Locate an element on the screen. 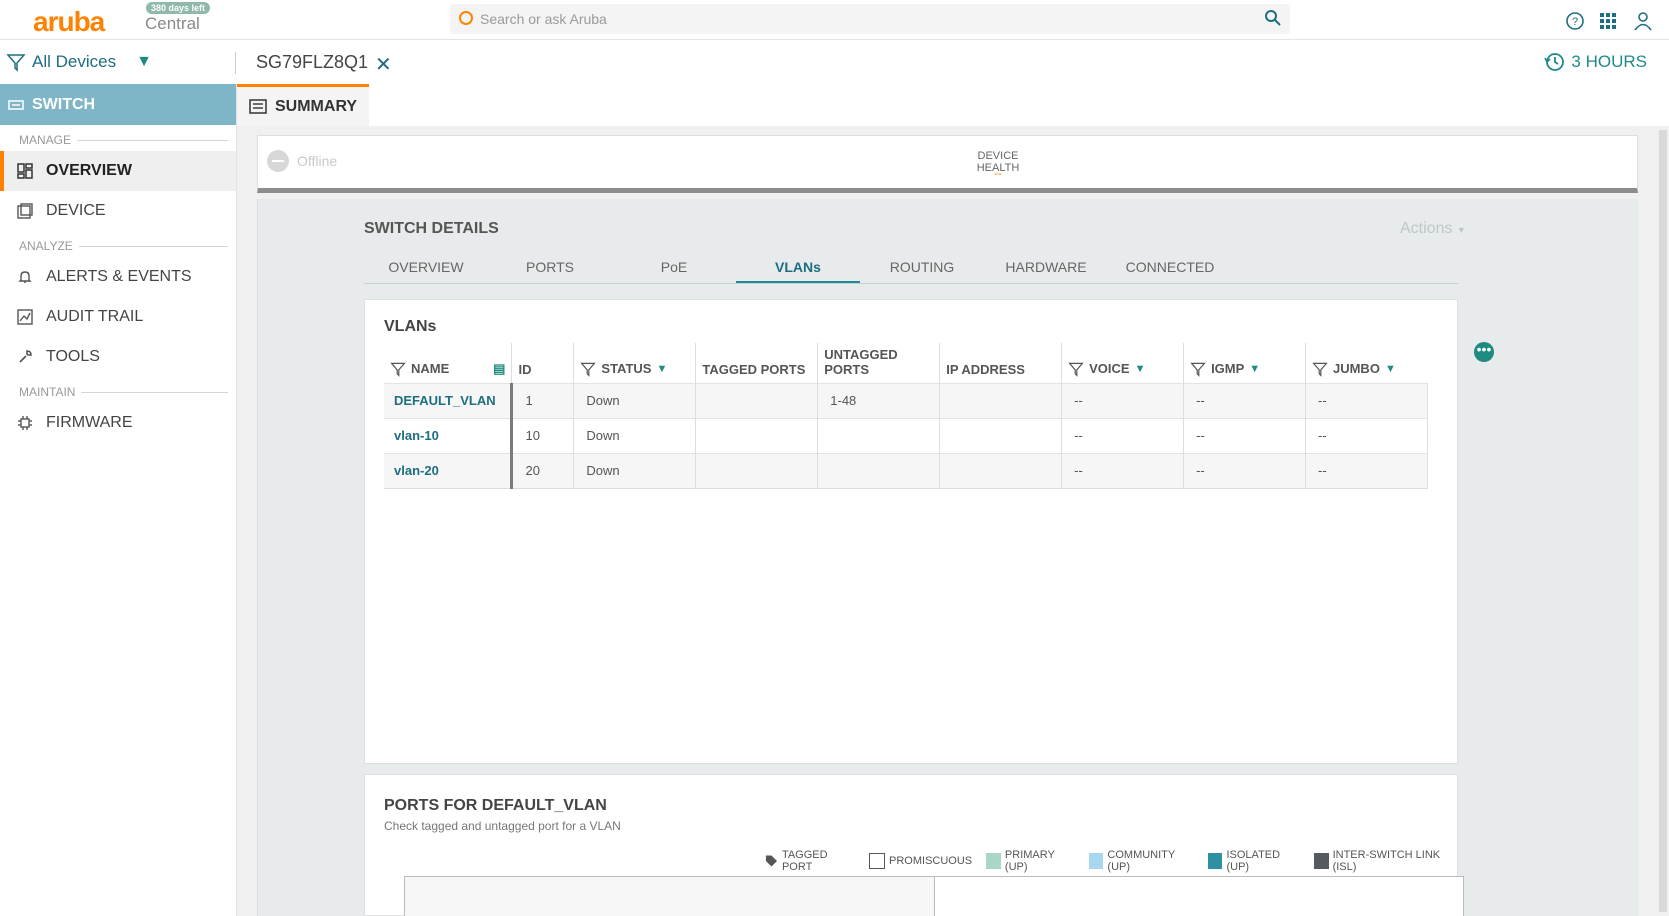 The height and width of the screenshot is (916, 1669). sort-icon: ▤ is located at coordinates (499, 369).